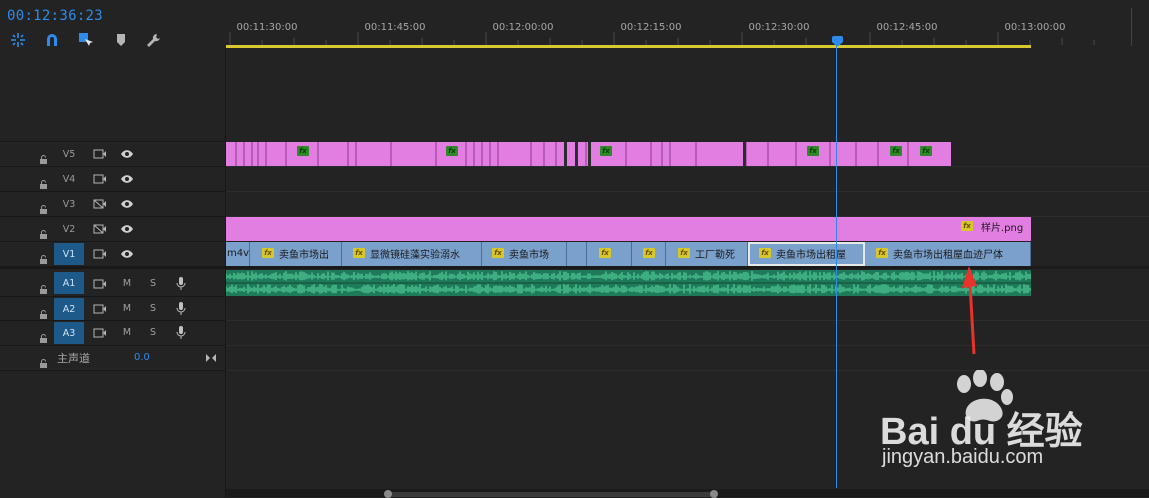  Describe the element at coordinates (69, 204) in the screenshot. I see `track-name-v3: V3` at that location.